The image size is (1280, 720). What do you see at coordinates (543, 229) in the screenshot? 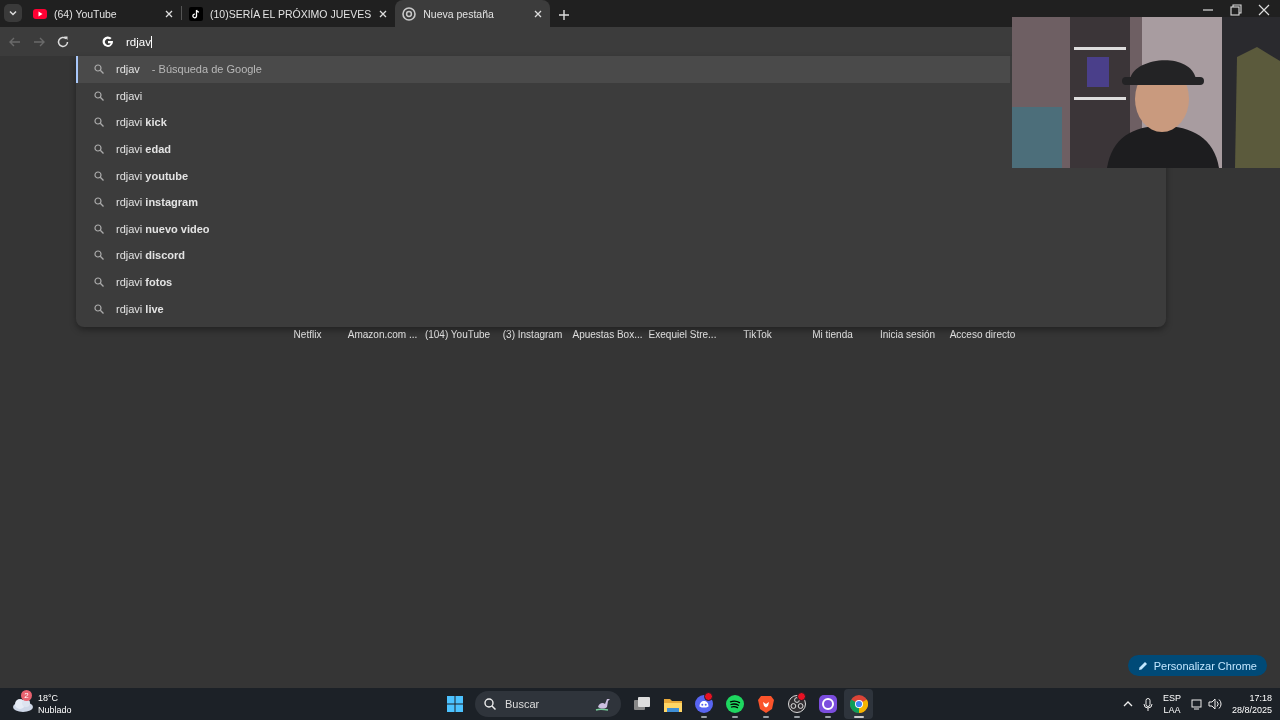
I see `suggestion-item: rdjavi nuevo video` at bounding box center [543, 229].